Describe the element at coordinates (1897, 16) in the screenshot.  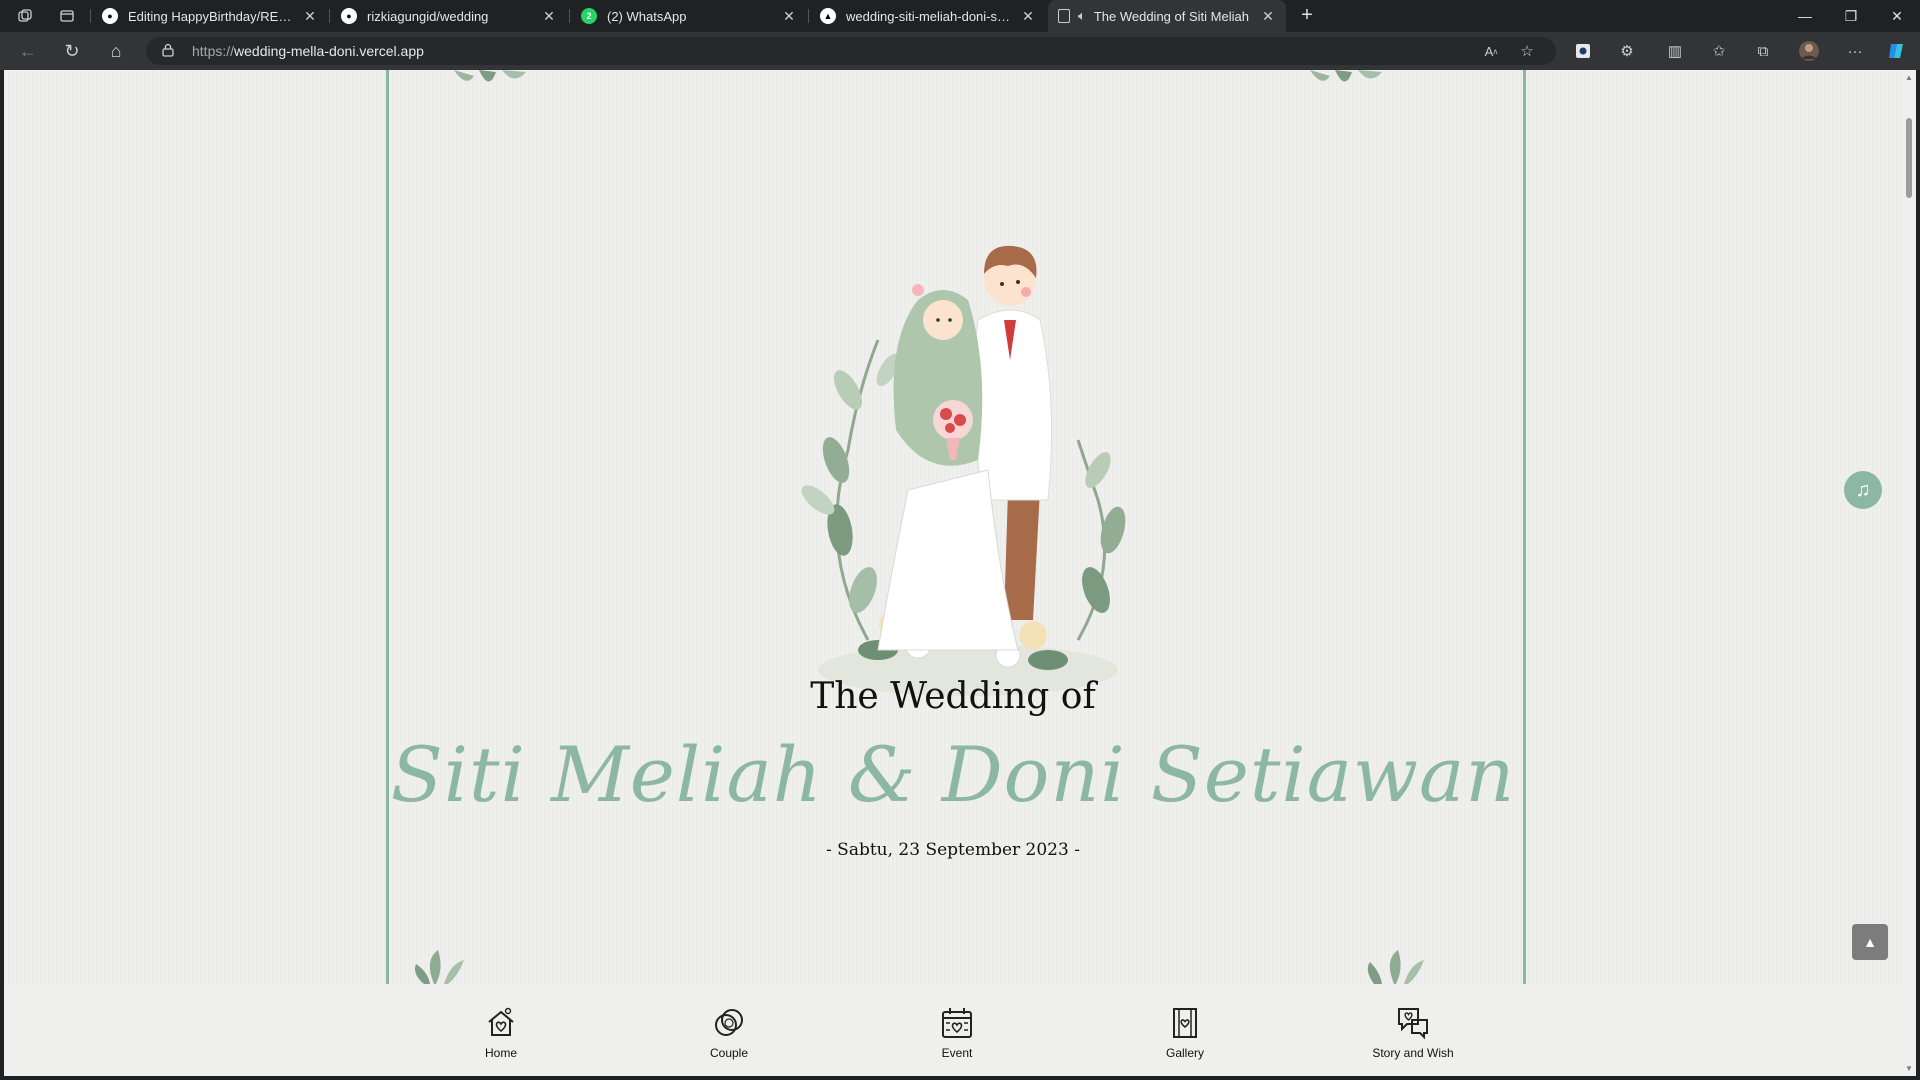
I see `close-window-button: ✕` at that location.